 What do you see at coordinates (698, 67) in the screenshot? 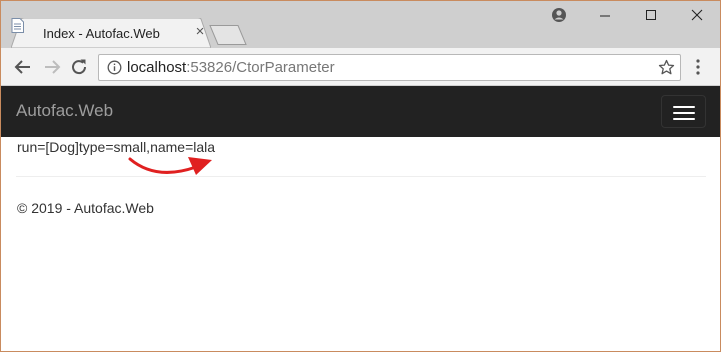
I see `vertical-dots-icon` at bounding box center [698, 67].